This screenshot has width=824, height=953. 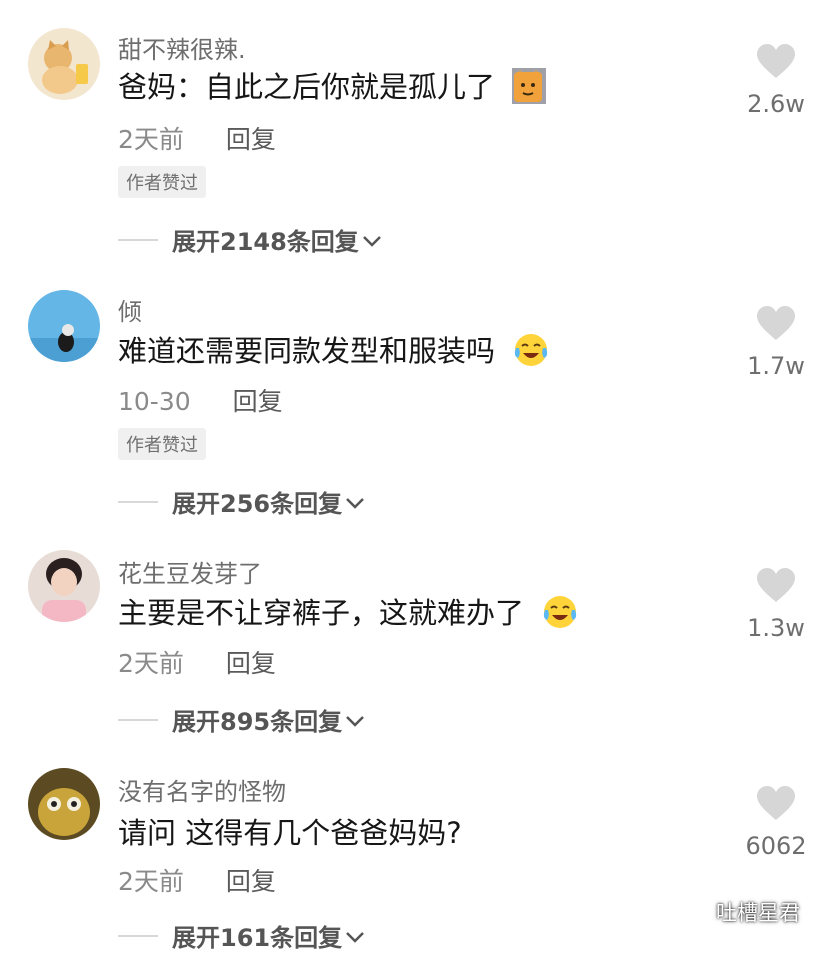 What do you see at coordinates (257, 722) in the screenshot?
I see `expand-replies-label: 展开895条回复` at bounding box center [257, 722].